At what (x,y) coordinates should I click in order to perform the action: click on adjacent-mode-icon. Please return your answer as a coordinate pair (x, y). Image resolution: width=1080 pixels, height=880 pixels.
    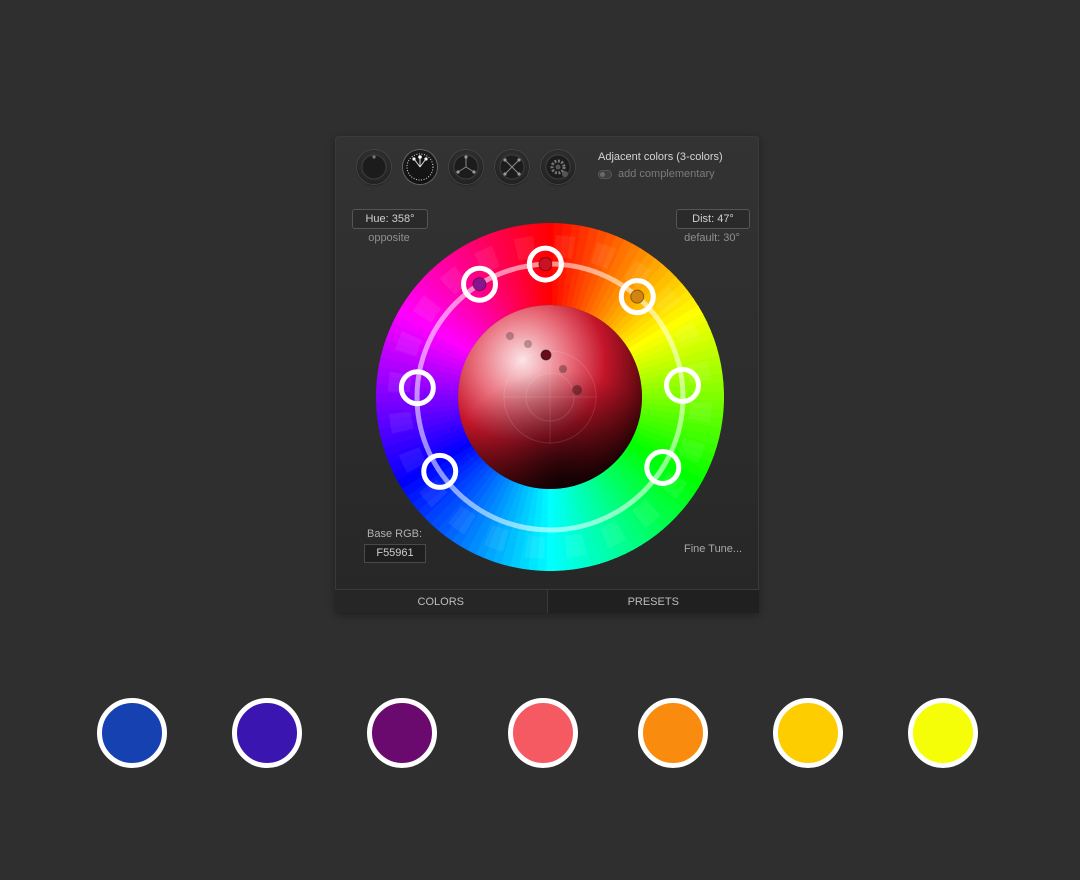
    Looking at the image, I should click on (420, 167).